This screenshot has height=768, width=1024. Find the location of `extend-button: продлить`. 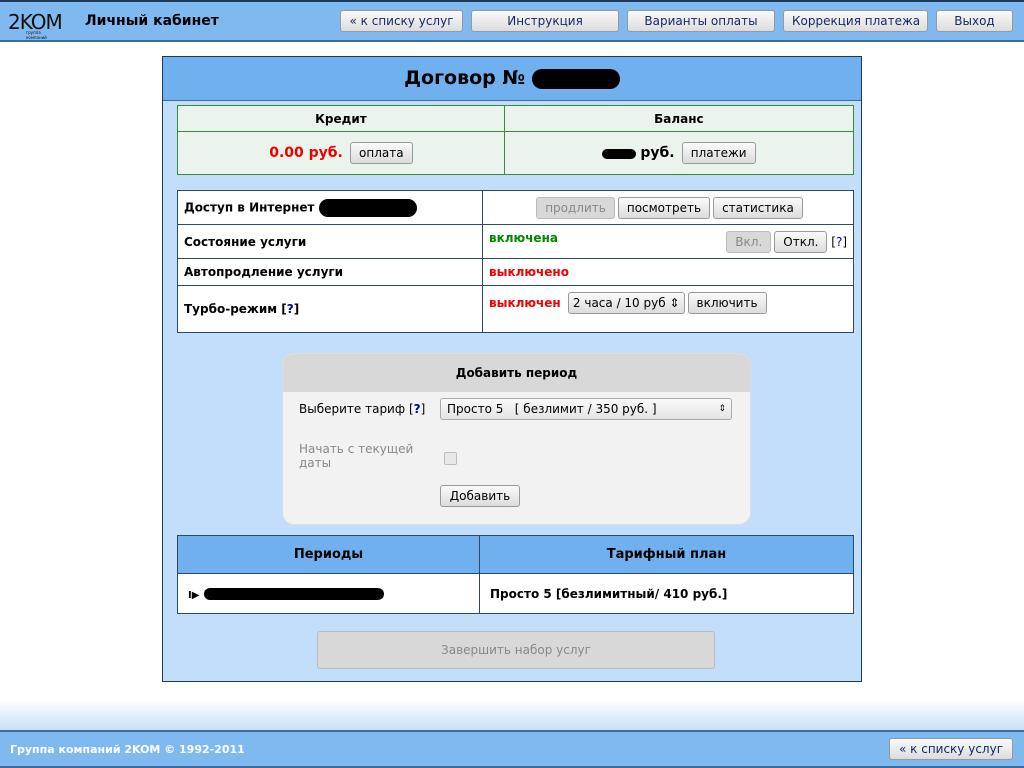

extend-button: продлить is located at coordinates (575, 207).